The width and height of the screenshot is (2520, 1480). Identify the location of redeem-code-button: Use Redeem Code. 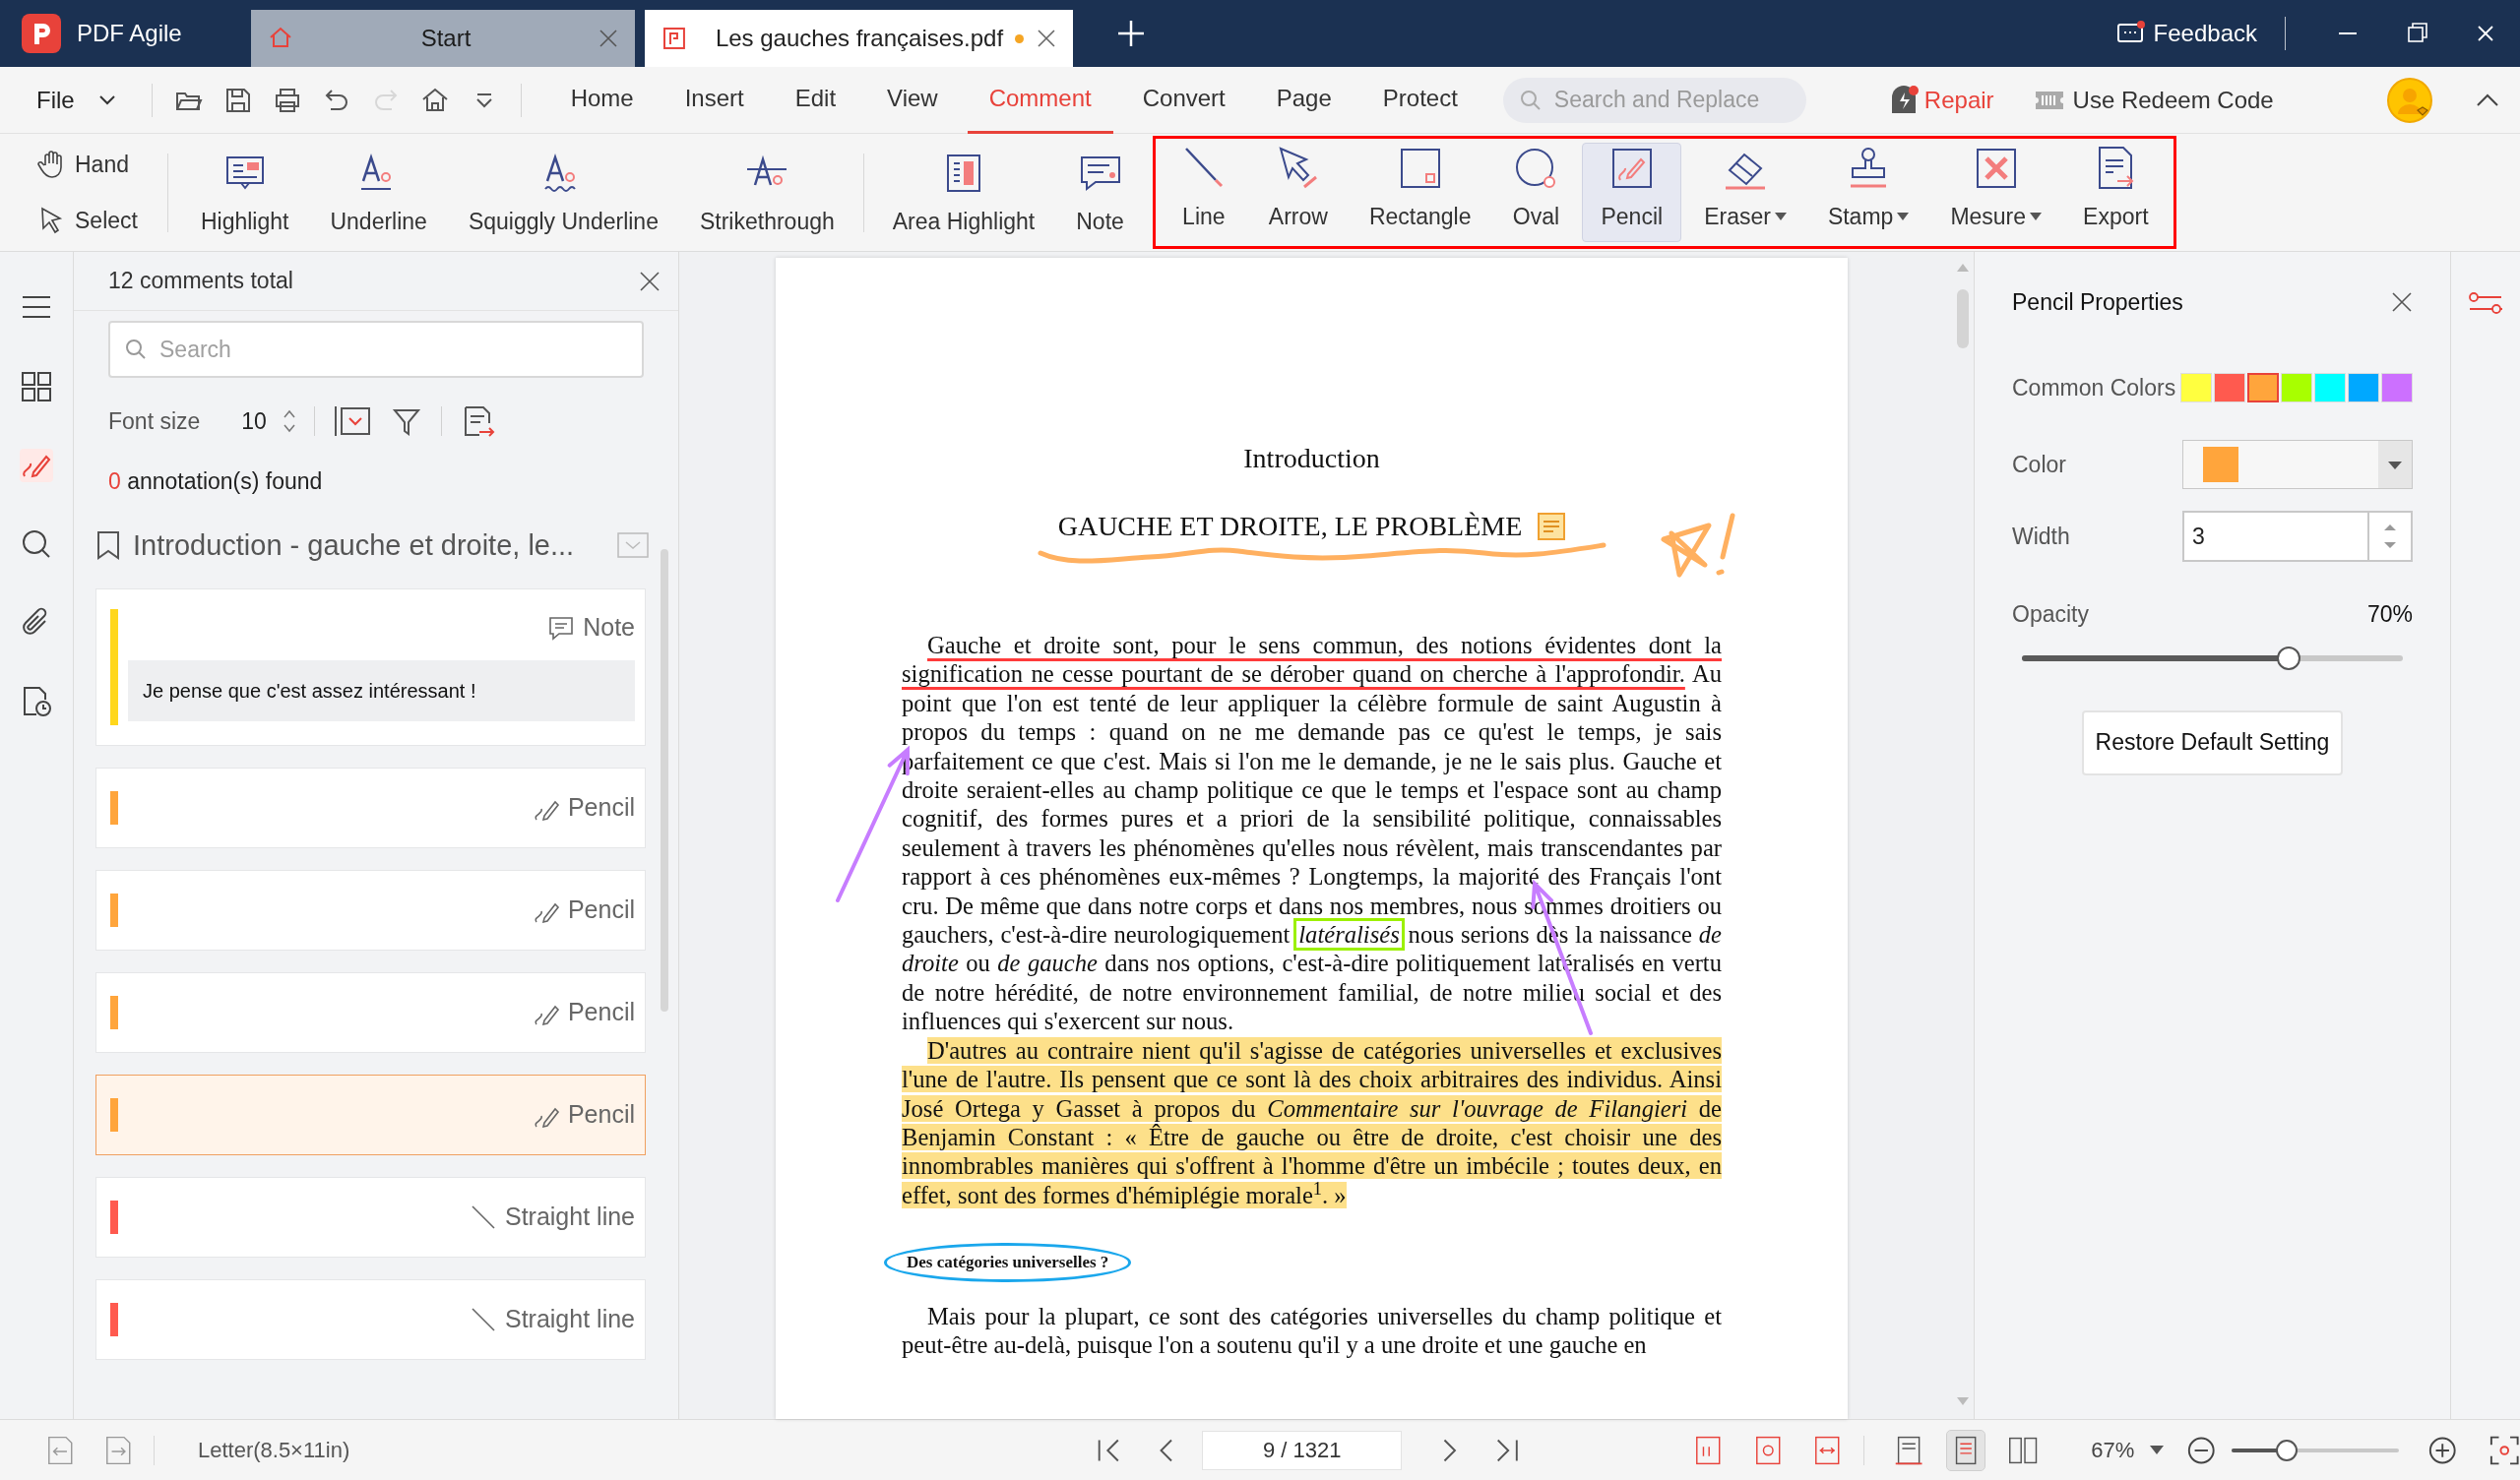
(2153, 100).